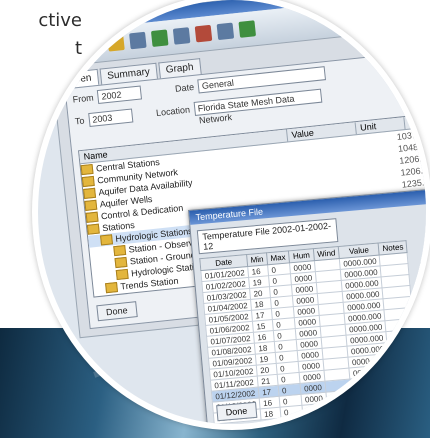  I want to click on save-icon, so click(138, 40).